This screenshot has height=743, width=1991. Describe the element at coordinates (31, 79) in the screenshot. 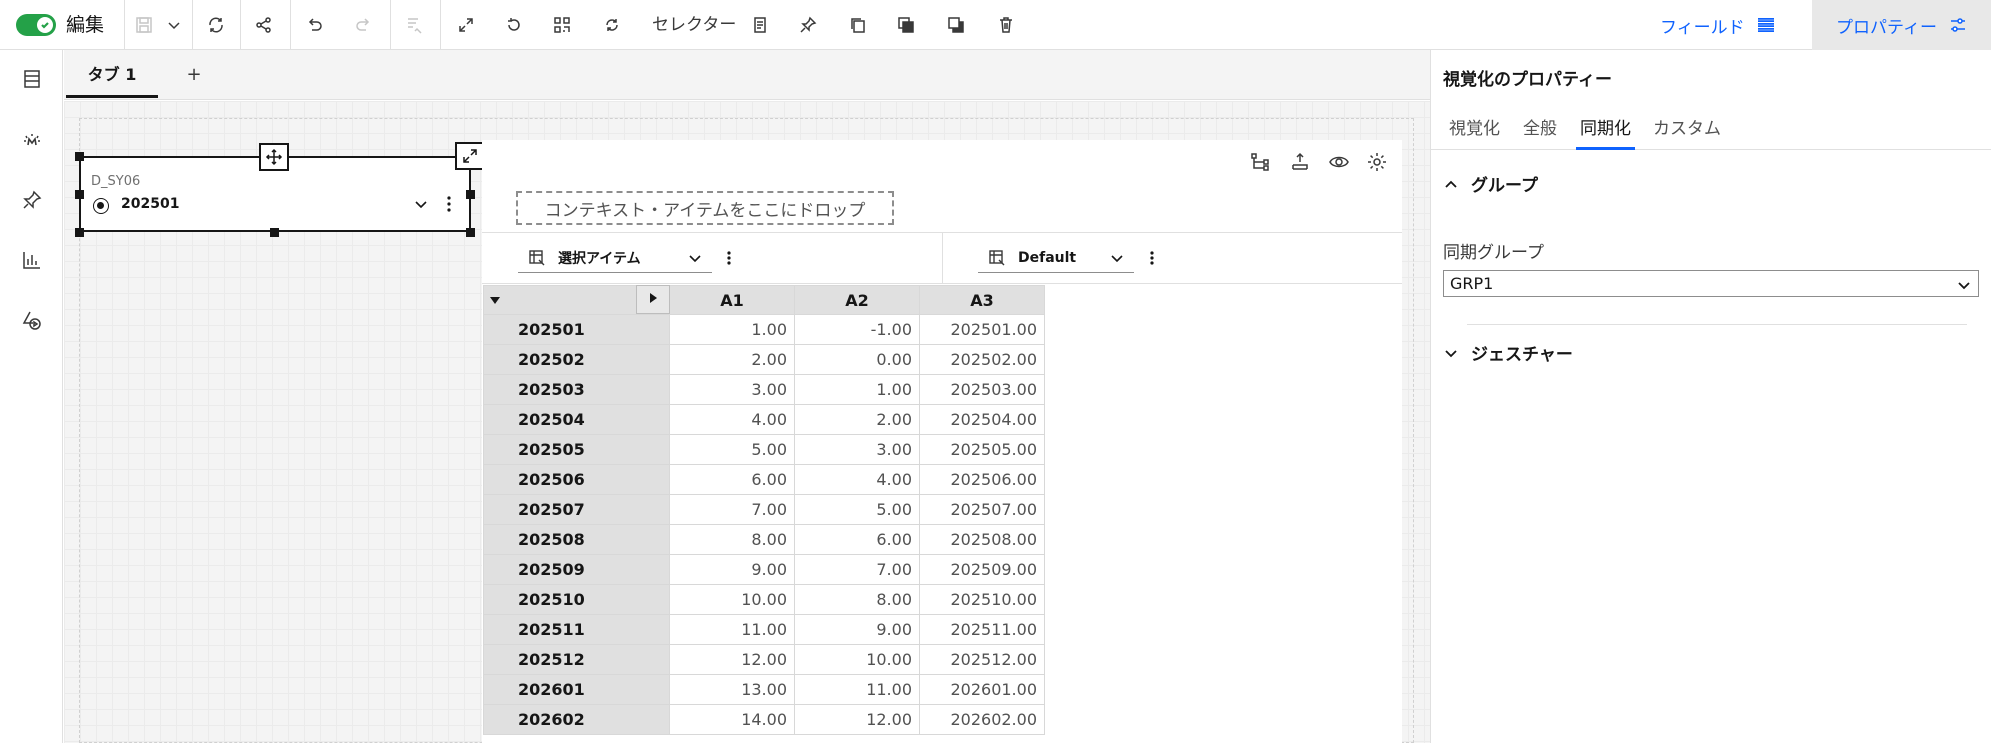

I see `data-sources-button` at that location.